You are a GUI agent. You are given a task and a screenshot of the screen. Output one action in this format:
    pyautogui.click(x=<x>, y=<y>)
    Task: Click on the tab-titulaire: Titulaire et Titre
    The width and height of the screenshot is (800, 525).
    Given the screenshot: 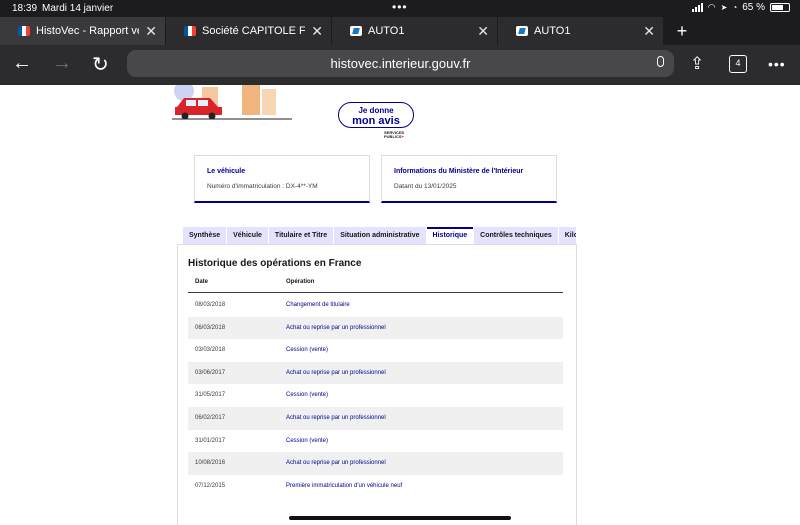 What is the action you would take?
    pyautogui.click(x=301, y=235)
    